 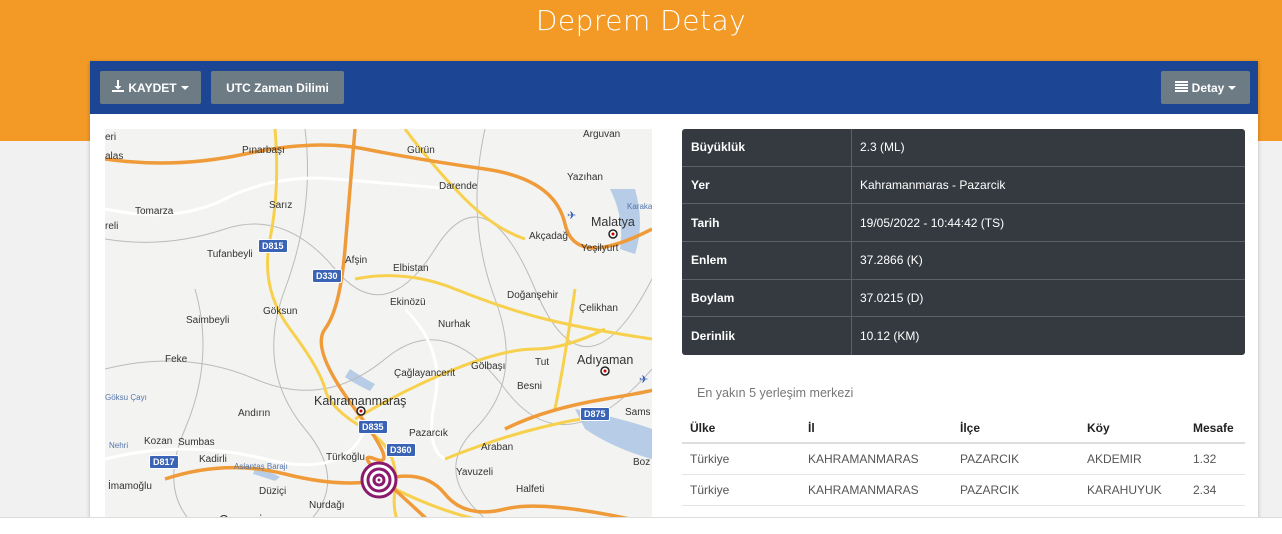 I want to click on map-label: reli, so click(x=112, y=226).